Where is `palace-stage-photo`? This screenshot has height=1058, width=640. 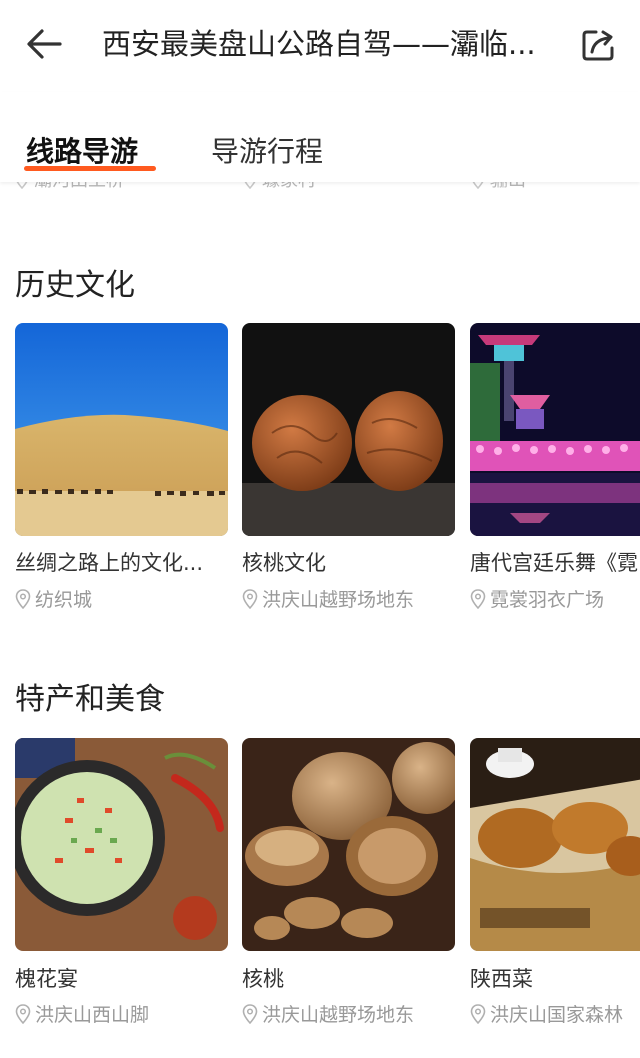
palace-stage-photo is located at coordinates (555, 429).